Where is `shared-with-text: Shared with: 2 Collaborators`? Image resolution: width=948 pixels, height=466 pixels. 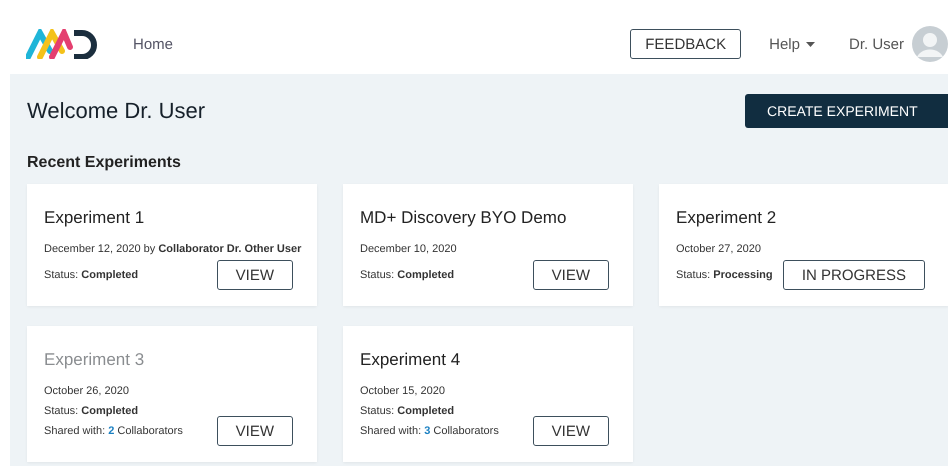 shared-with-text: Shared with: 2 Collaborators is located at coordinates (113, 431).